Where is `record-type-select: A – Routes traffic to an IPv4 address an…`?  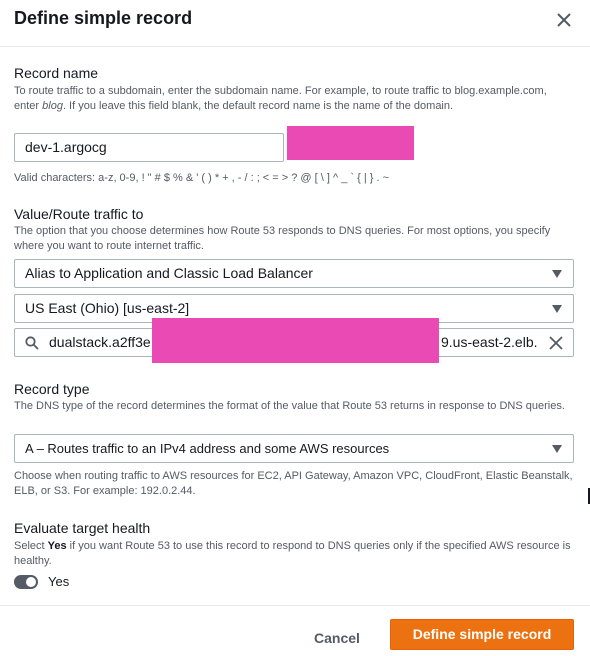
record-type-select: A – Routes traffic to an IPv4 address an… is located at coordinates (294, 448).